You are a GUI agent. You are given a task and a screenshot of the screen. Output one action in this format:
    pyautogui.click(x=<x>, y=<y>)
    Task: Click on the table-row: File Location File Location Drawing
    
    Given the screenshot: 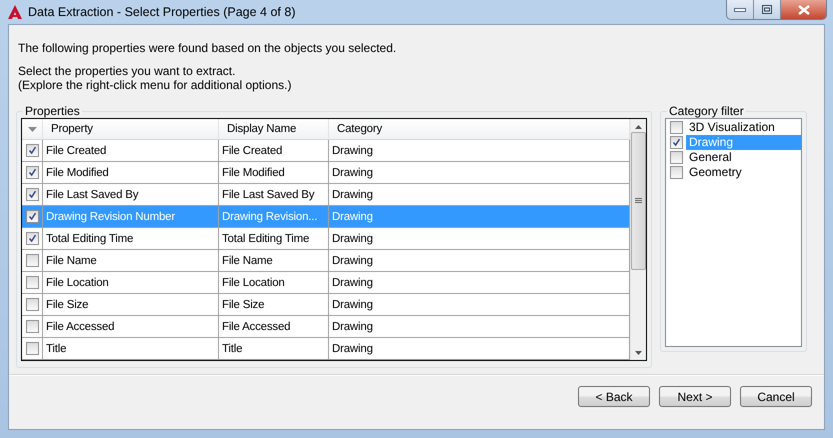 What is the action you would take?
    pyautogui.click(x=326, y=283)
    